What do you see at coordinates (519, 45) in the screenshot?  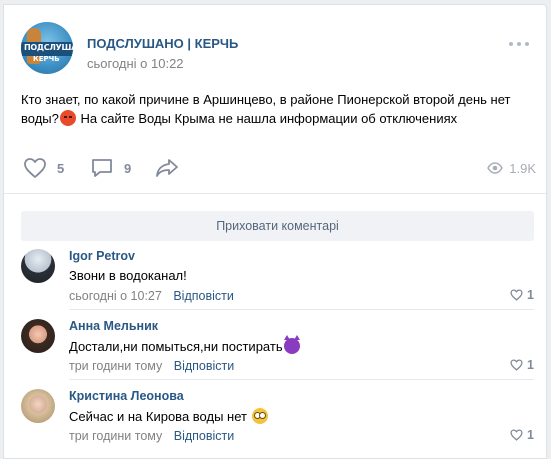 I see `more-options-icon` at bounding box center [519, 45].